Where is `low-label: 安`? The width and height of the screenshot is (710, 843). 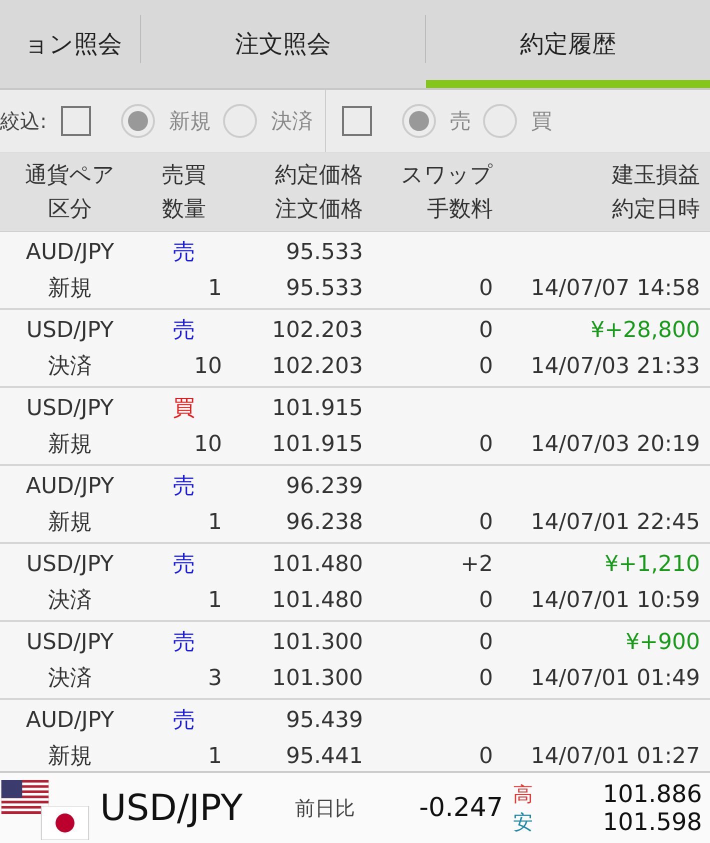
low-label: 安 is located at coordinates (523, 822).